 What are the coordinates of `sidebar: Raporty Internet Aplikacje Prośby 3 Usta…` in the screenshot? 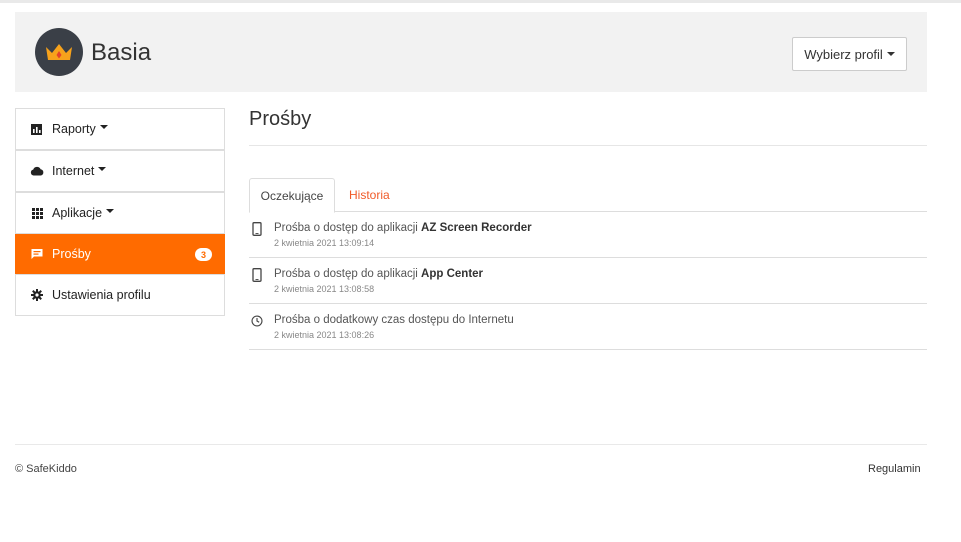 It's located at (120, 212).